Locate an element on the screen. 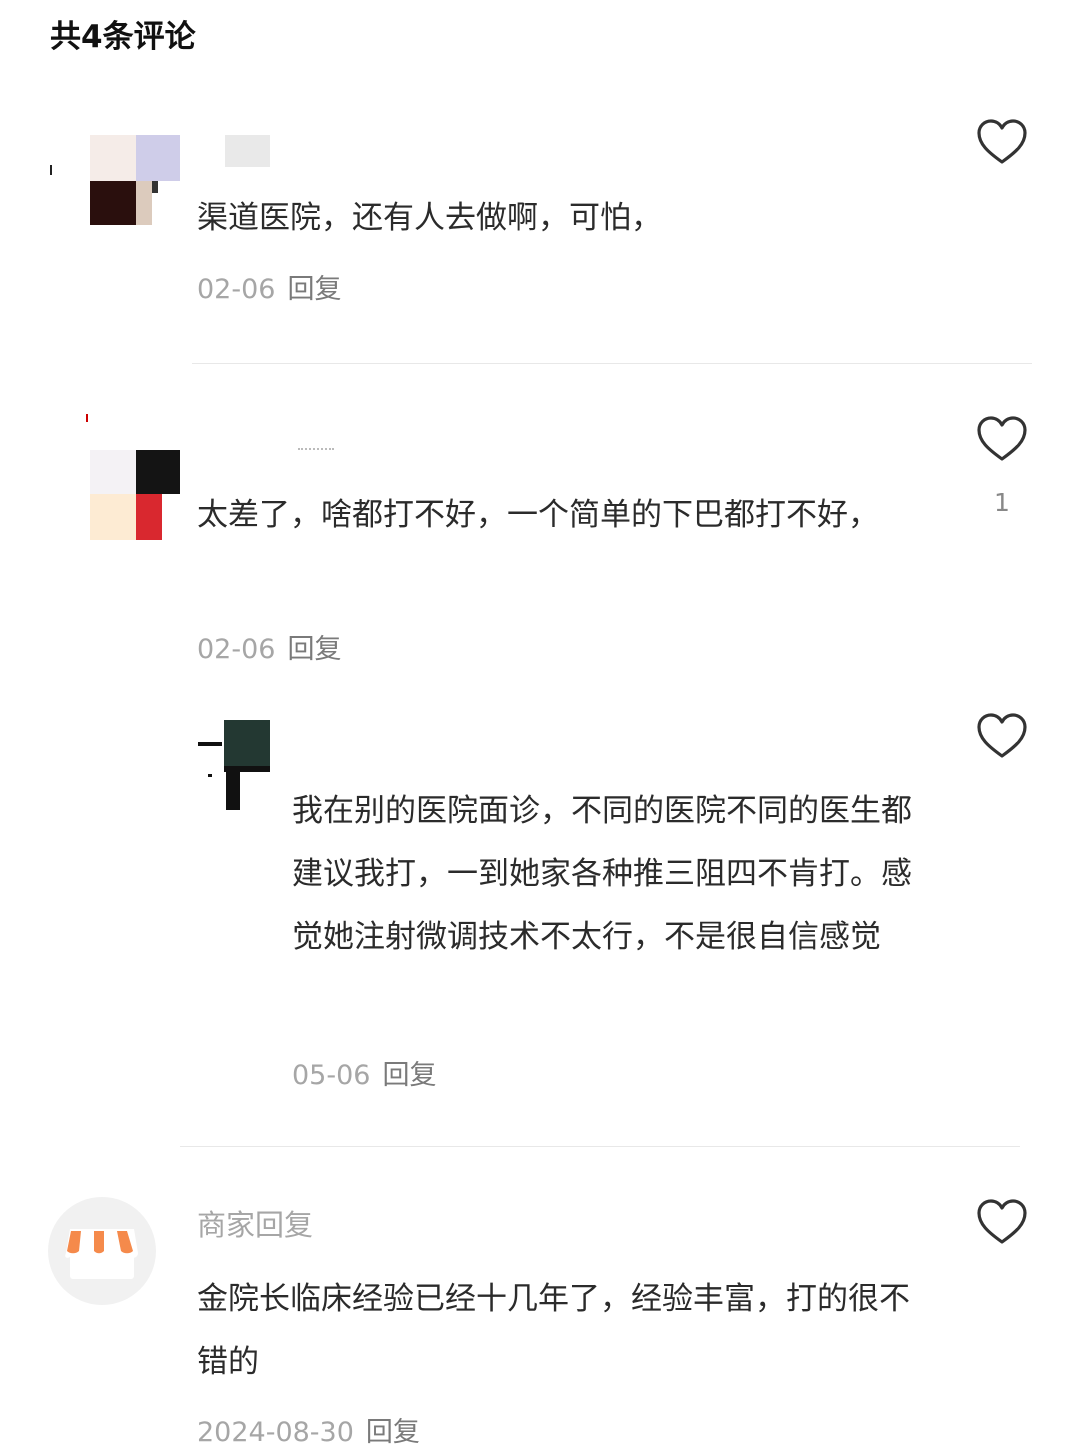 The height and width of the screenshot is (1453, 1080). merchant-reply-meta: 2024-08-30 回复 is located at coordinates (308, 1433).